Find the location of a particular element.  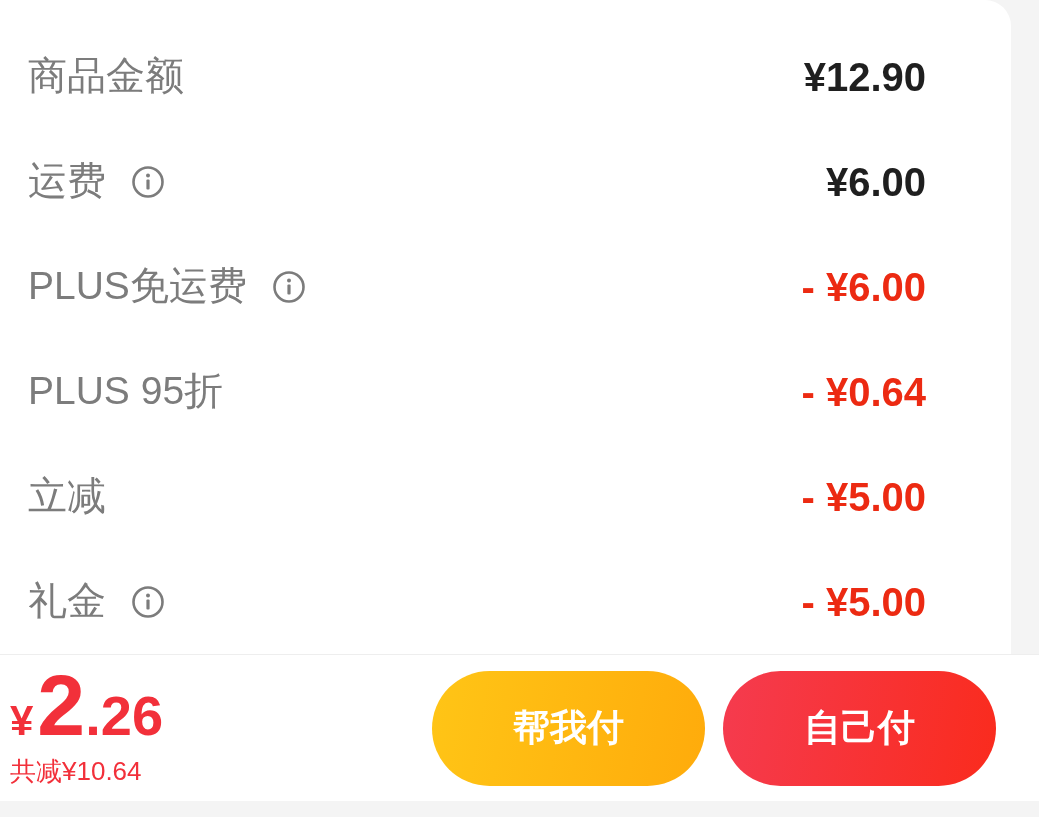

pay-myself-button: 自己付 is located at coordinates (859, 728).